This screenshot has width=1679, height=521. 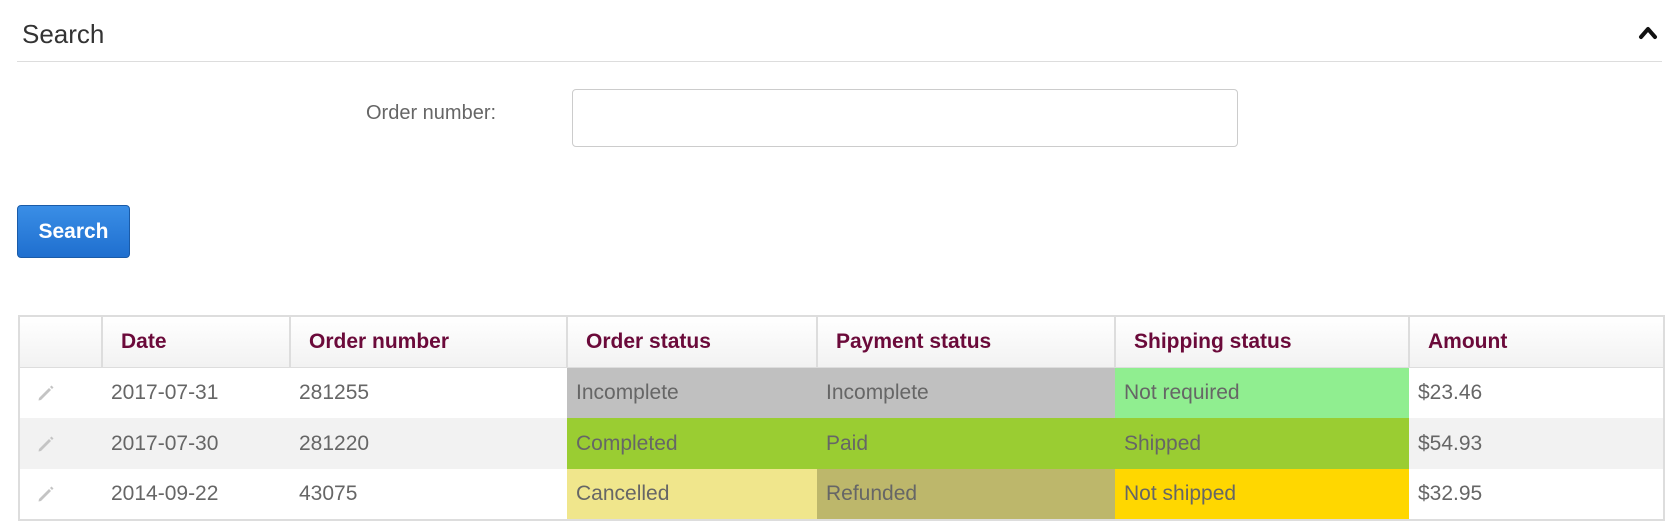 What do you see at coordinates (1262, 494) in the screenshot?
I see `cell-shipping-status: Not shipped` at bounding box center [1262, 494].